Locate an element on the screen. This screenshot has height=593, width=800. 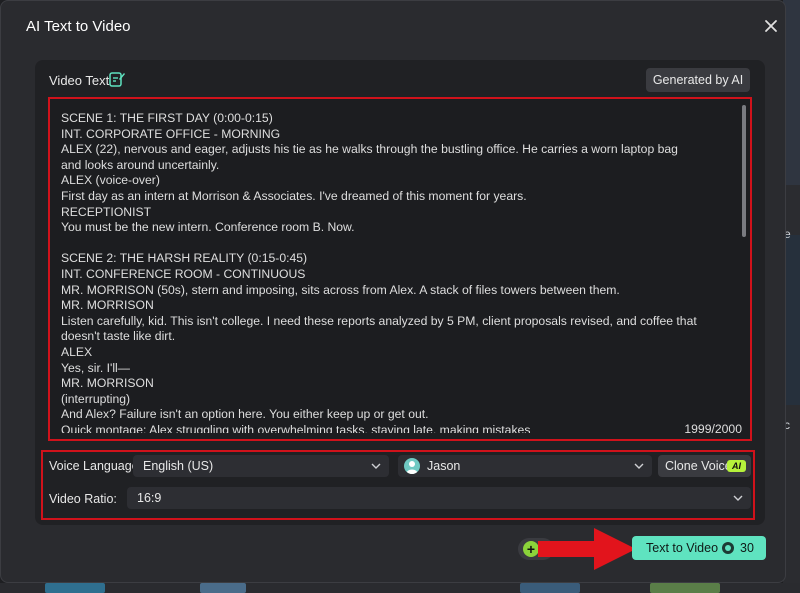
clone-voice-button: Clone Voice AI is located at coordinates (704, 466).